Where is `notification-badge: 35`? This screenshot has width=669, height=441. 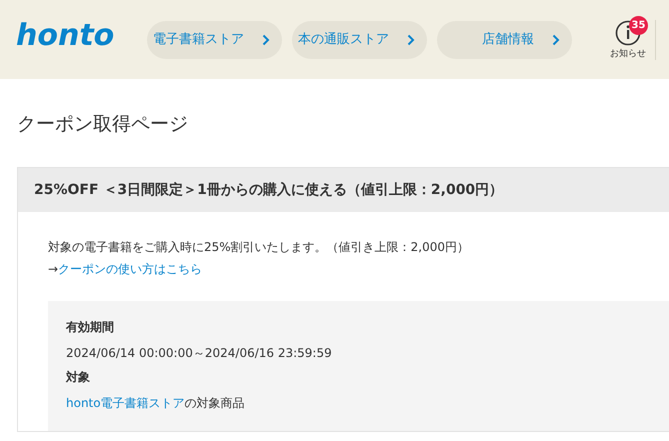 notification-badge: 35 is located at coordinates (638, 25).